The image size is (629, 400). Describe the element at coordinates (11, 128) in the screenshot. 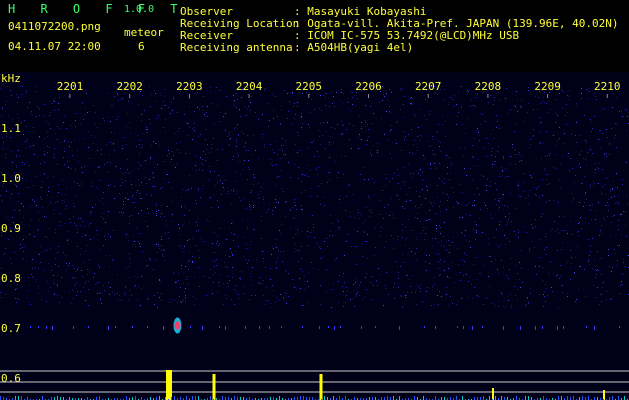

I see `y-tick-label: 1.1` at that location.